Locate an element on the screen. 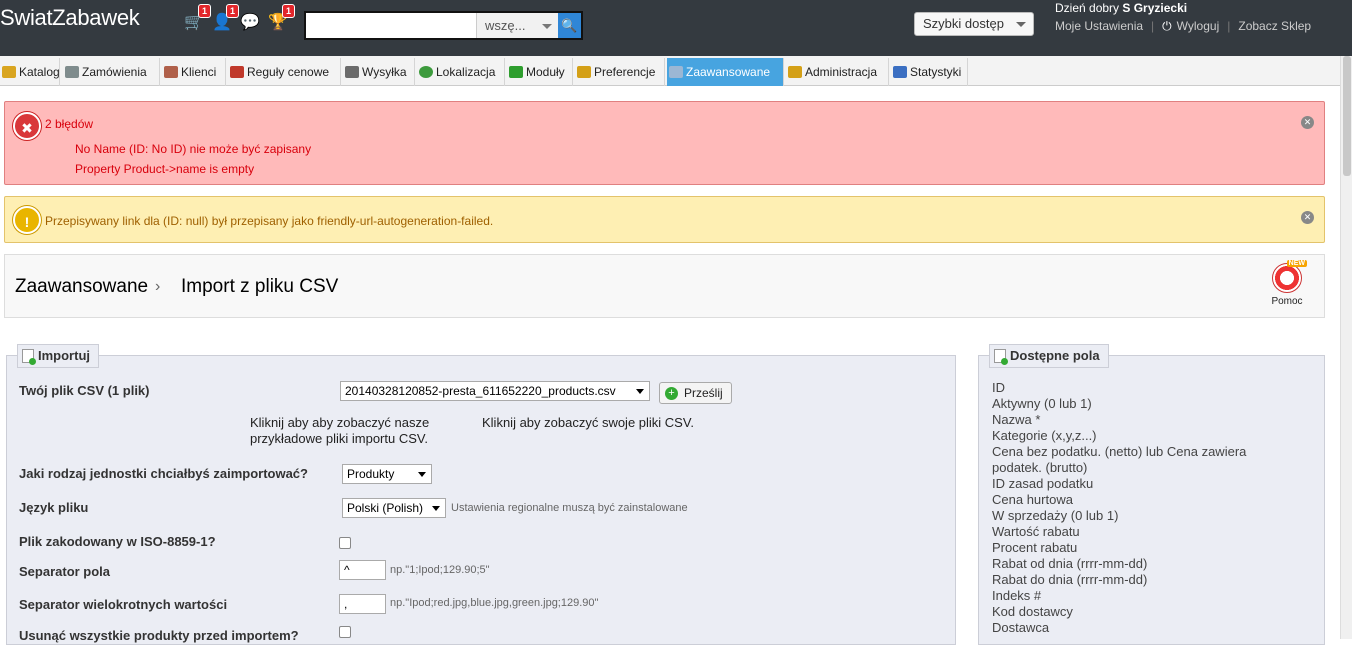  tab-preferencje: Preferencje is located at coordinates (620, 72).